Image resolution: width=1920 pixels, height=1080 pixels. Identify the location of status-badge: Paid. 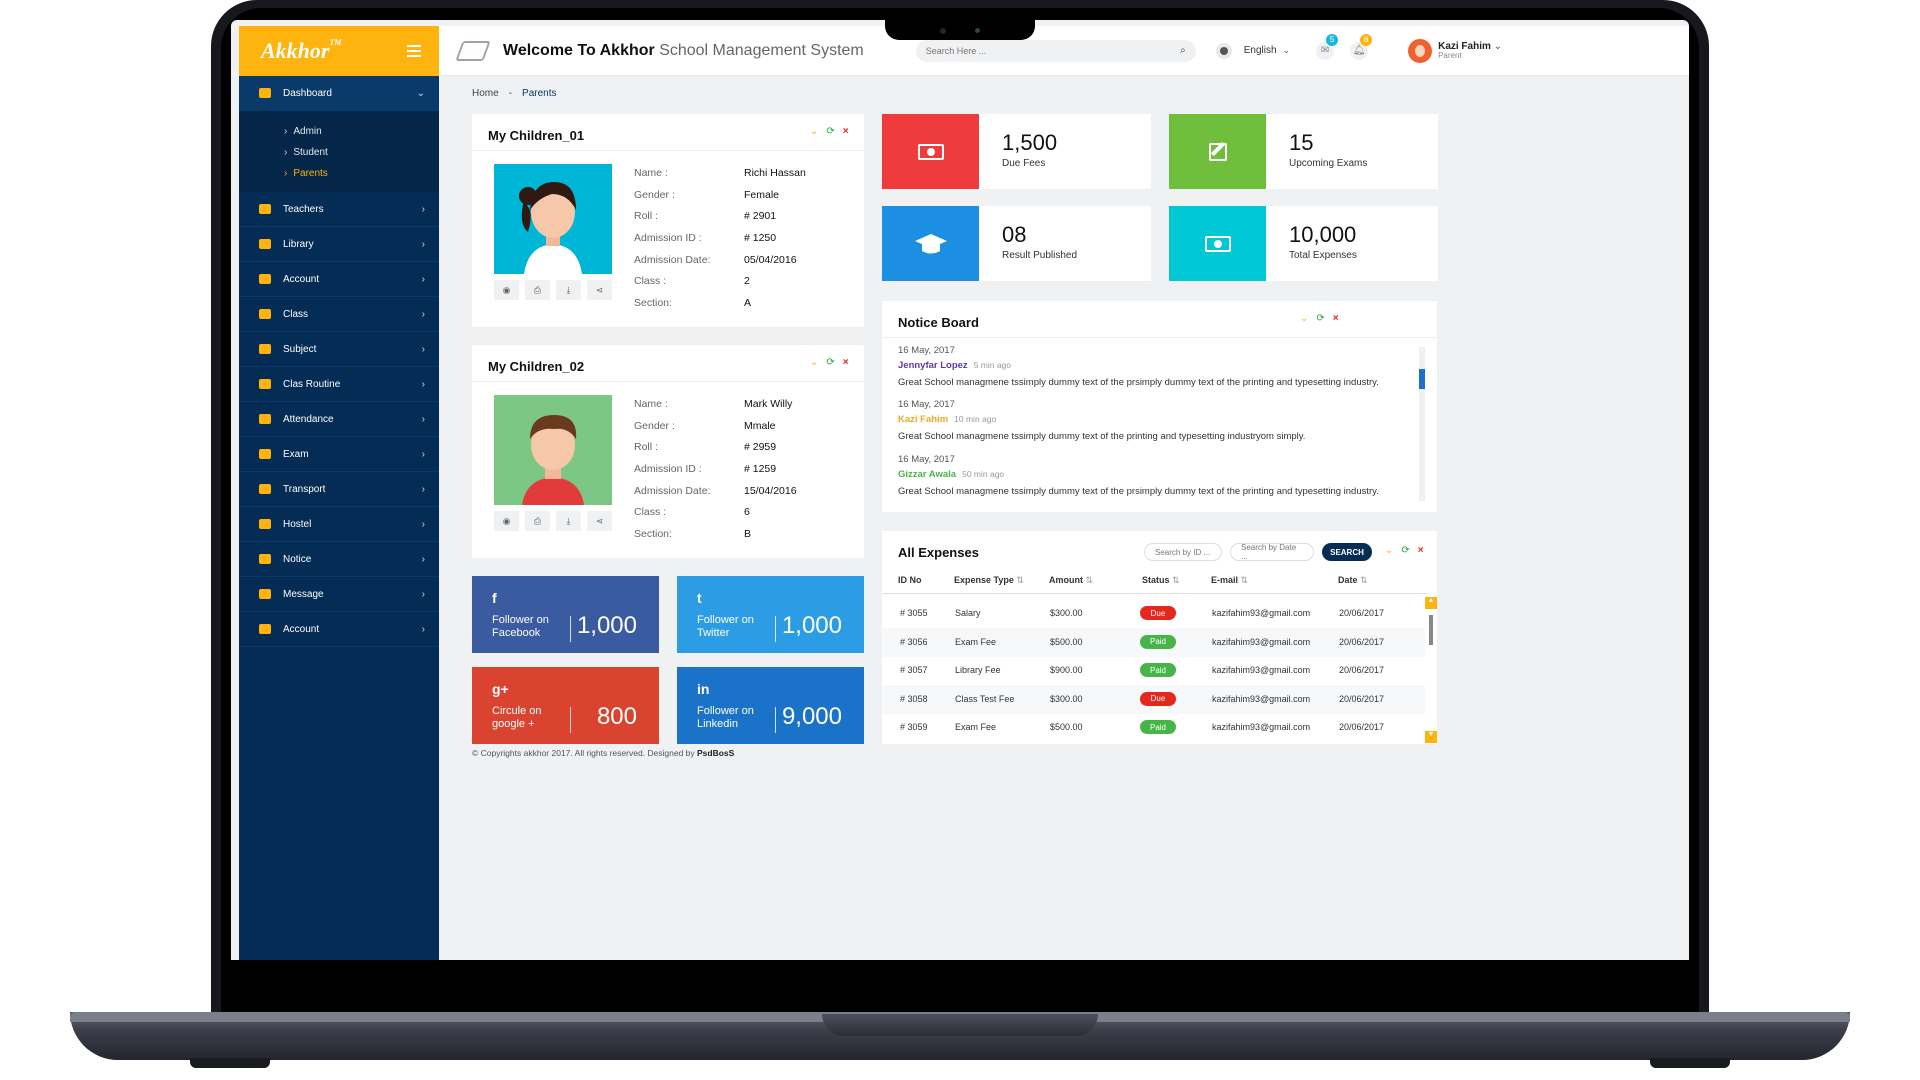
(1158, 641).